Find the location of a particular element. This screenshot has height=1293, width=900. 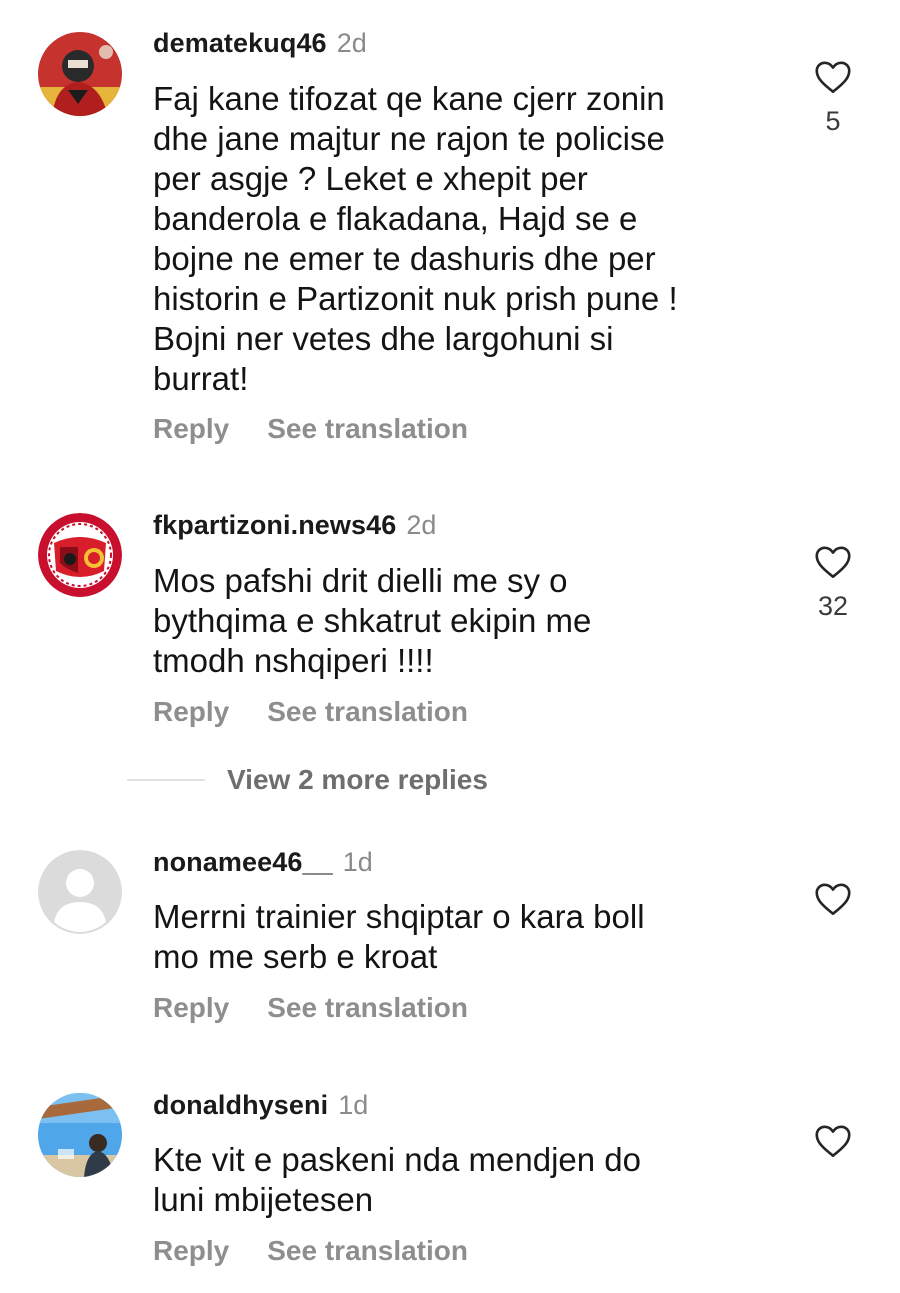

comment-username: donaldhyseni is located at coordinates (240, 1105).